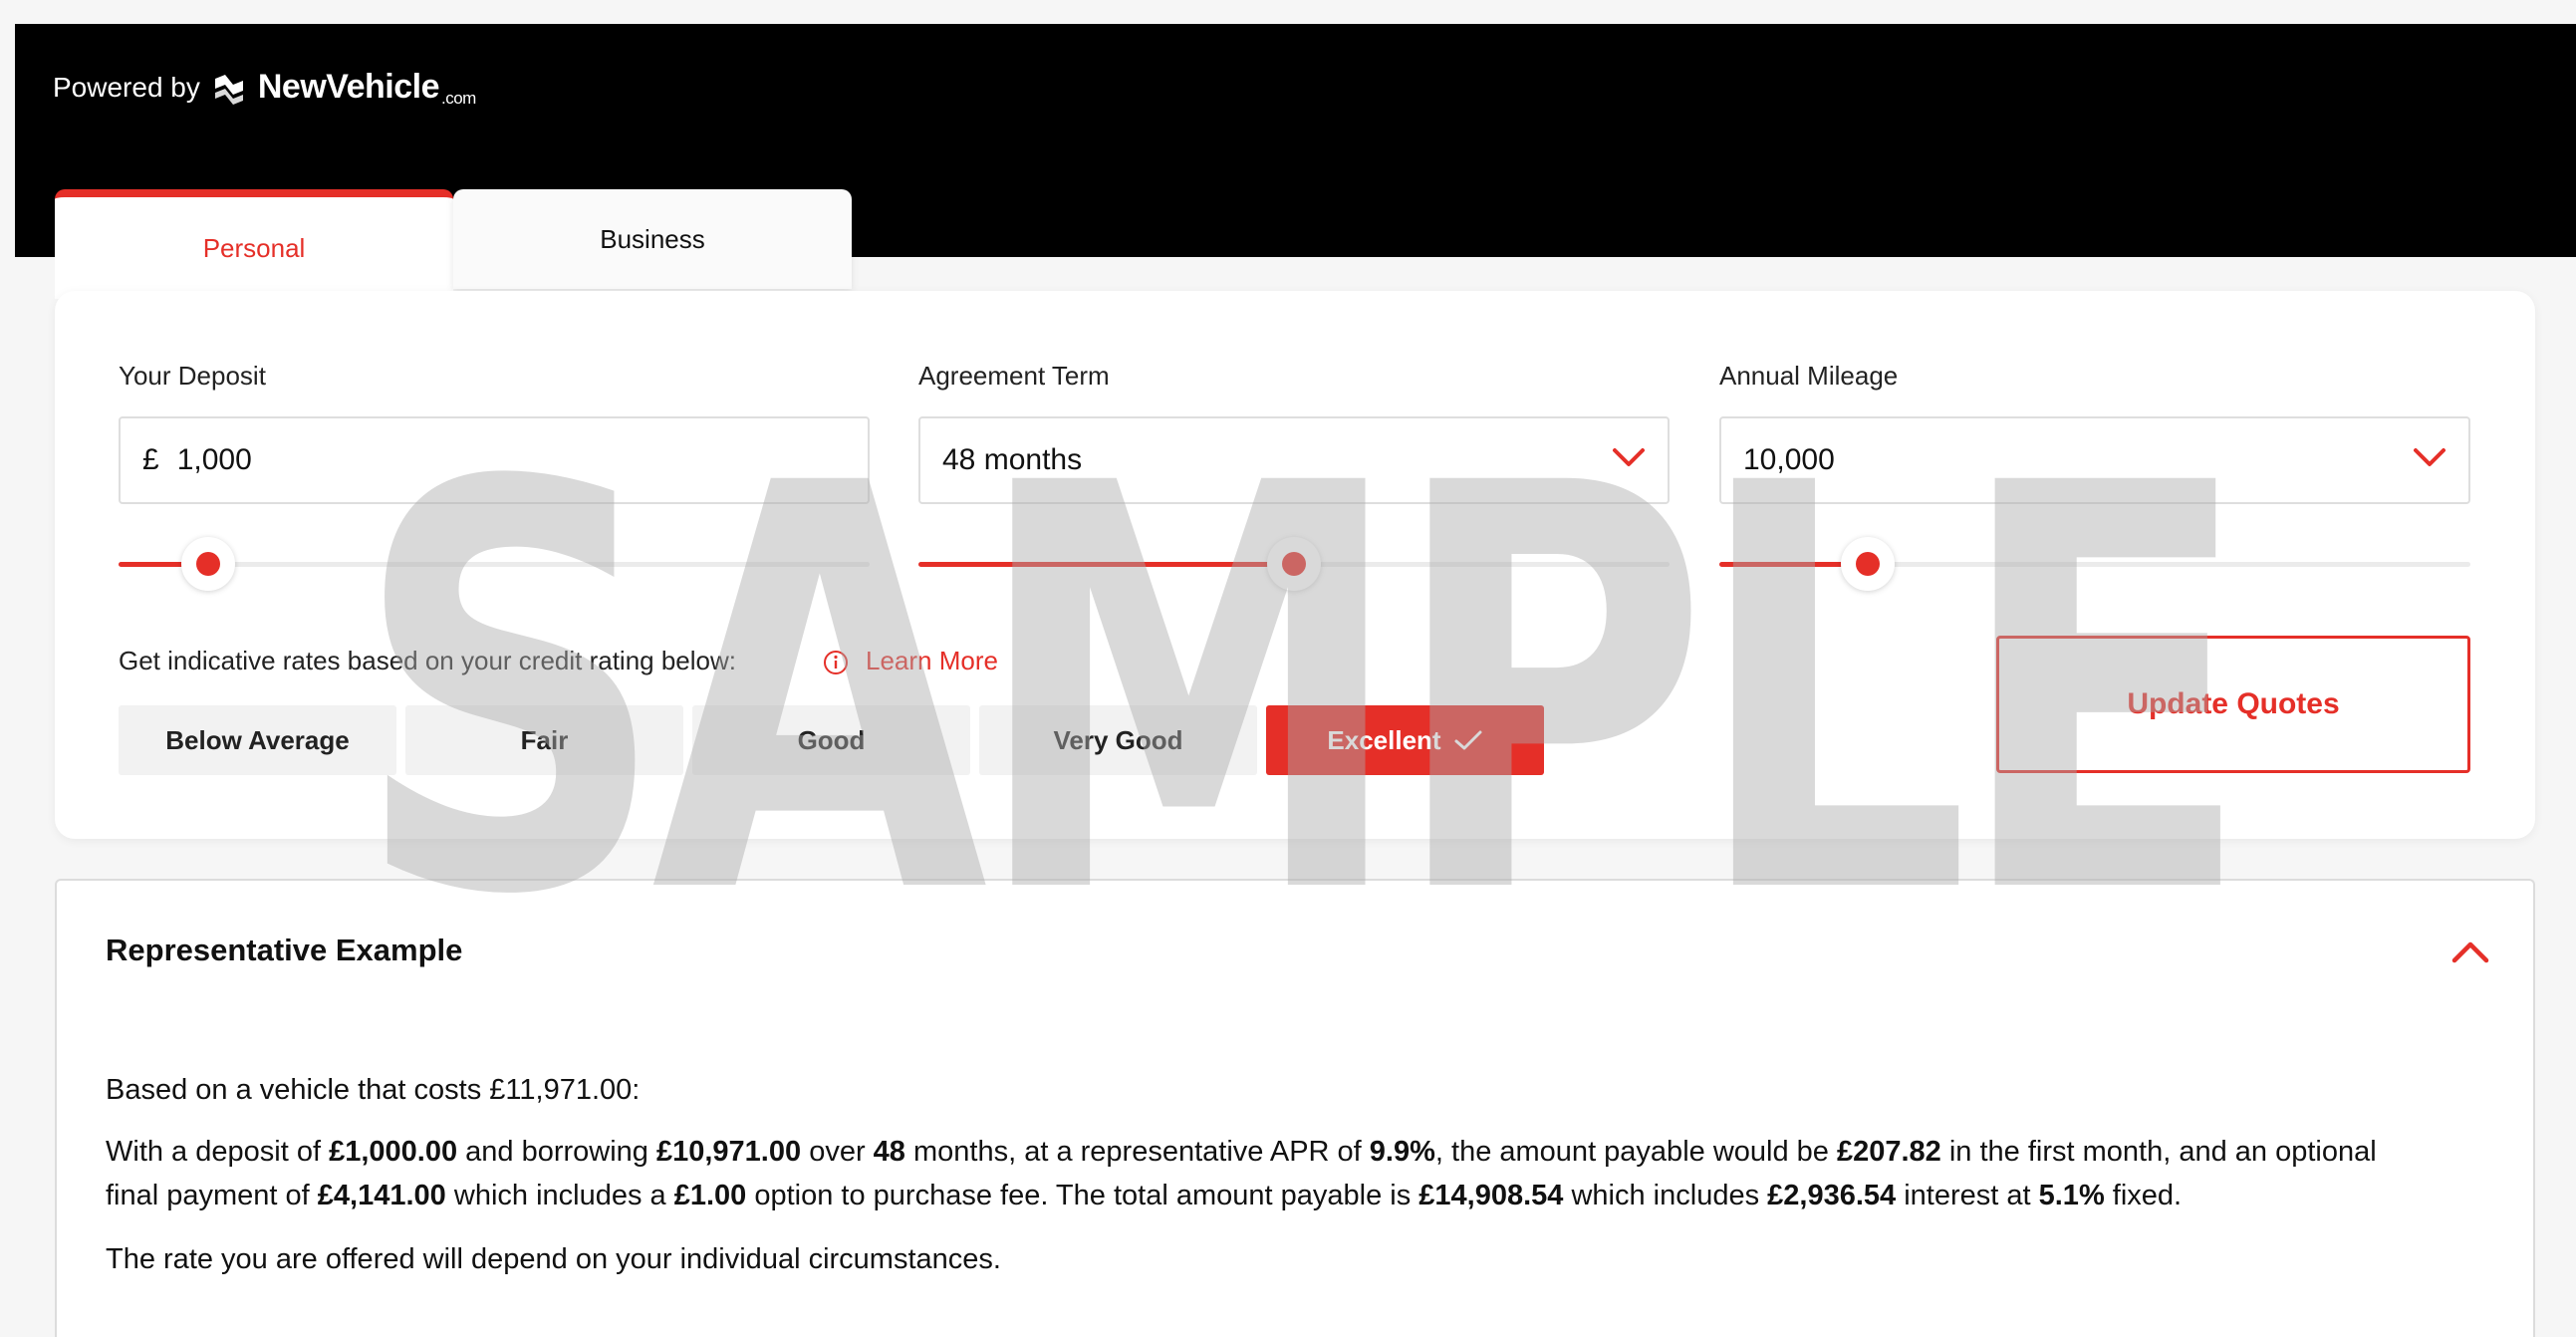 Image resolution: width=2576 pixels, height=1337 pixels. What do you see at coordinates (932, 661) in the screenshot?
I see `learn-more-link: Learn More` at bounding box center [932, 661].